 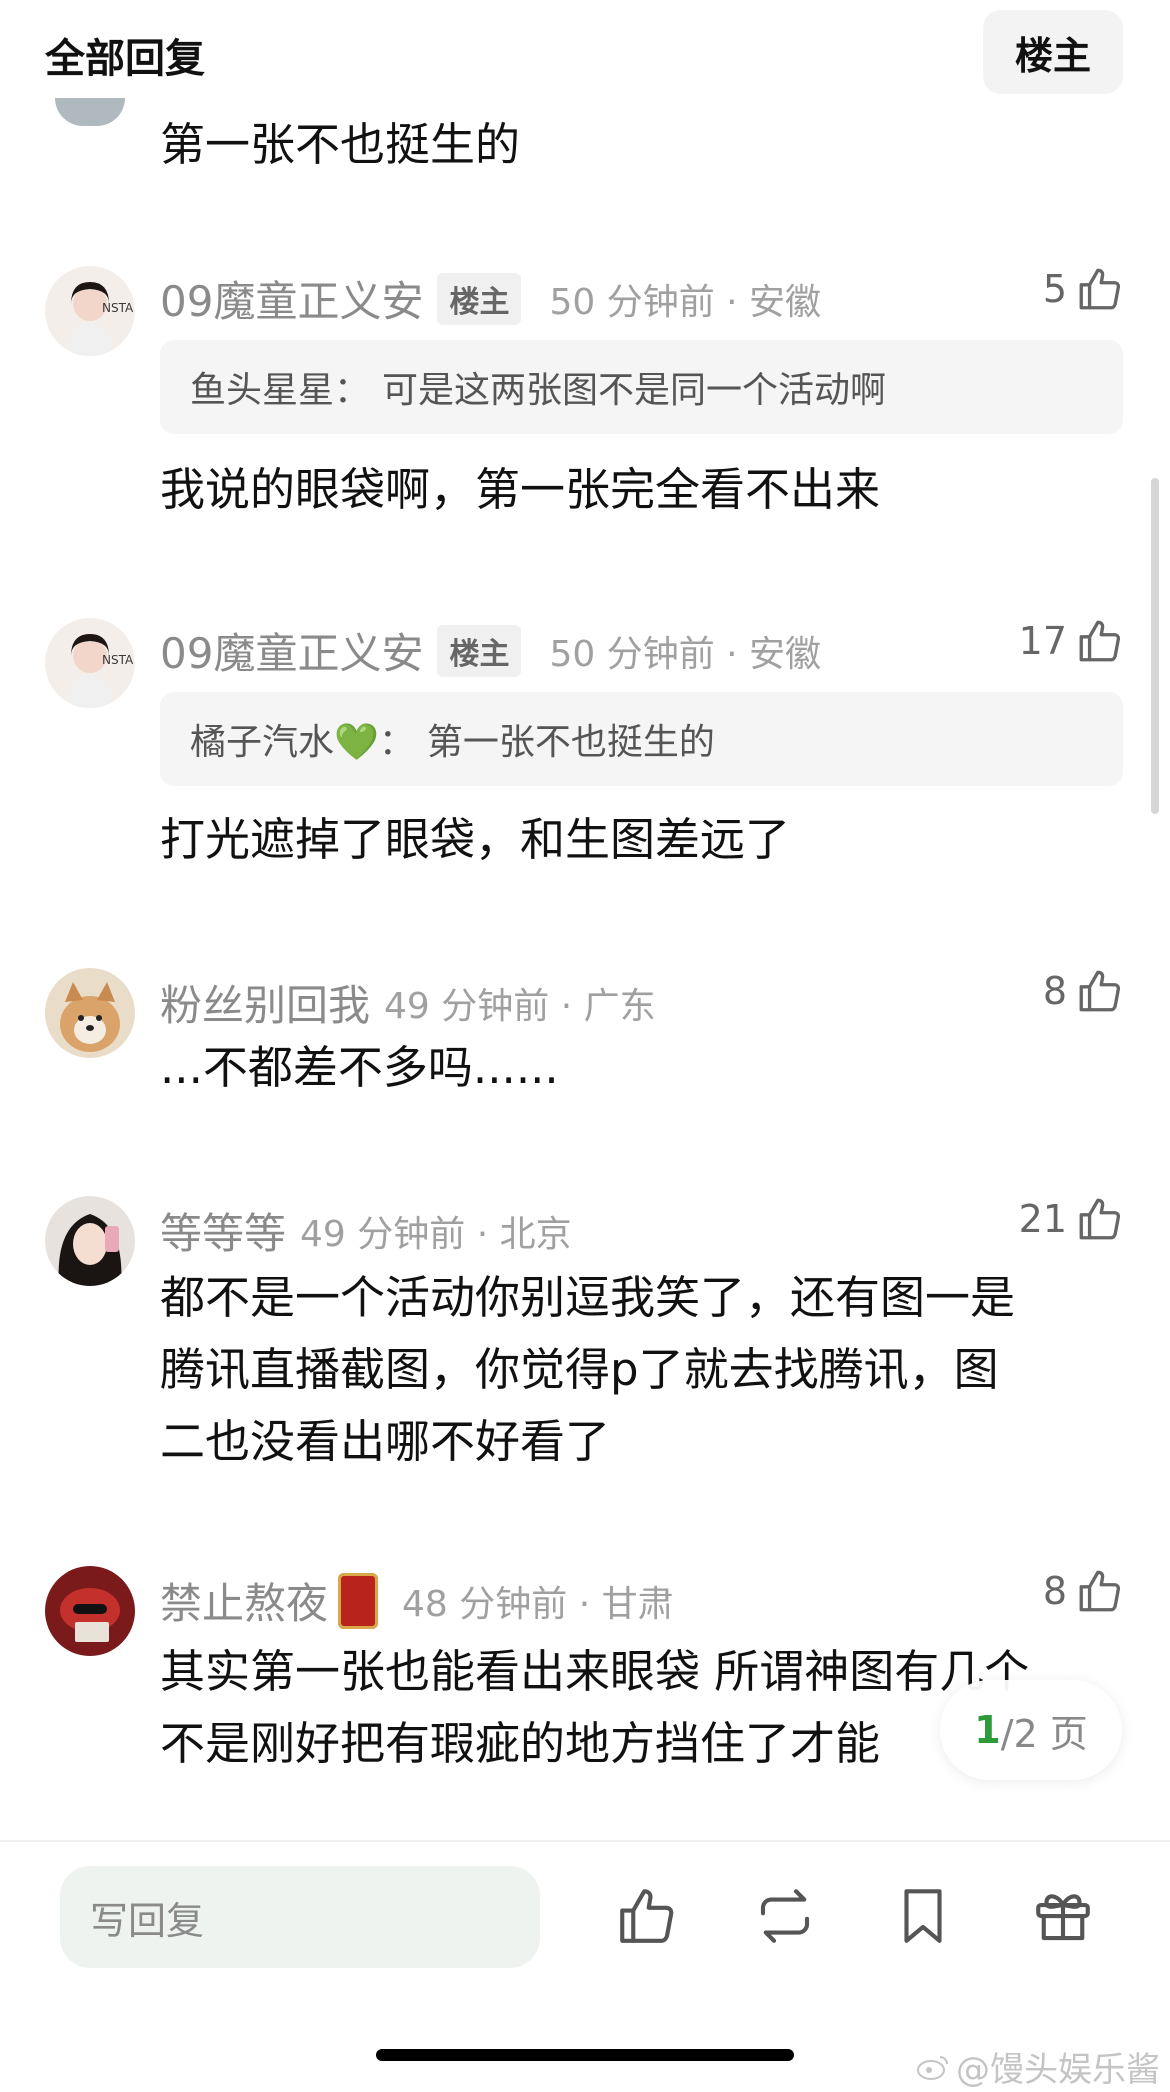 What do you see at coordinates (300, 1917) in the screenshot?
I see `reply-input: 写回复` at bounding box center [300, 1917].